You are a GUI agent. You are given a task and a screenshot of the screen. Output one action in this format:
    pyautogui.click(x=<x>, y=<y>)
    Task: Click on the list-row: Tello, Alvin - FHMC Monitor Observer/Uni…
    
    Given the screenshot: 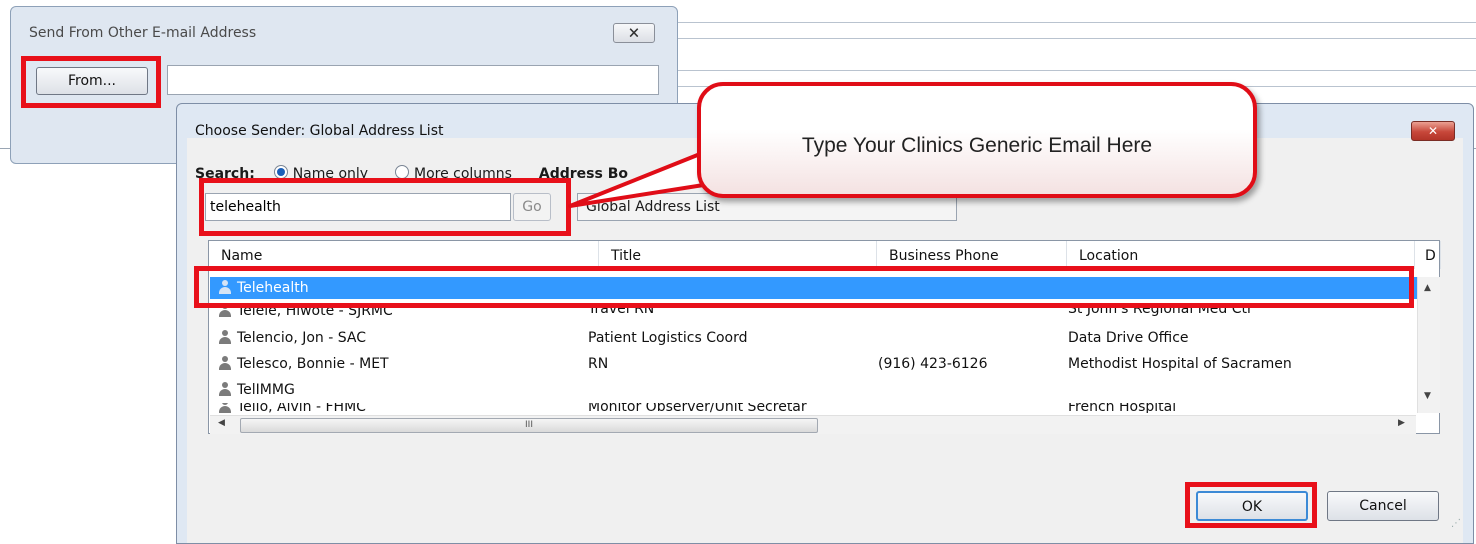 What is the action you would take?
    pyautogui.click(x=814, y=408)
    